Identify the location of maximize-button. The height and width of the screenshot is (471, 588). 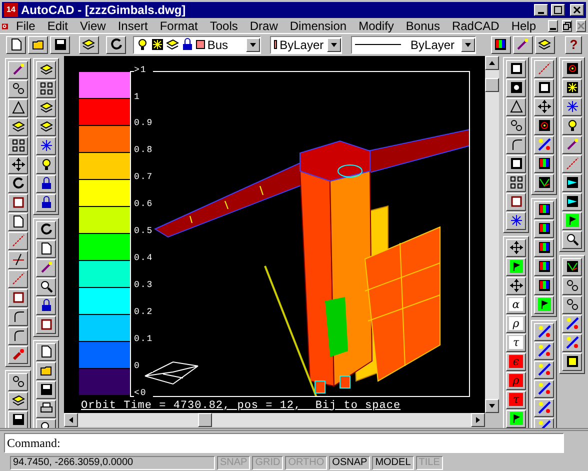
(558, 10).